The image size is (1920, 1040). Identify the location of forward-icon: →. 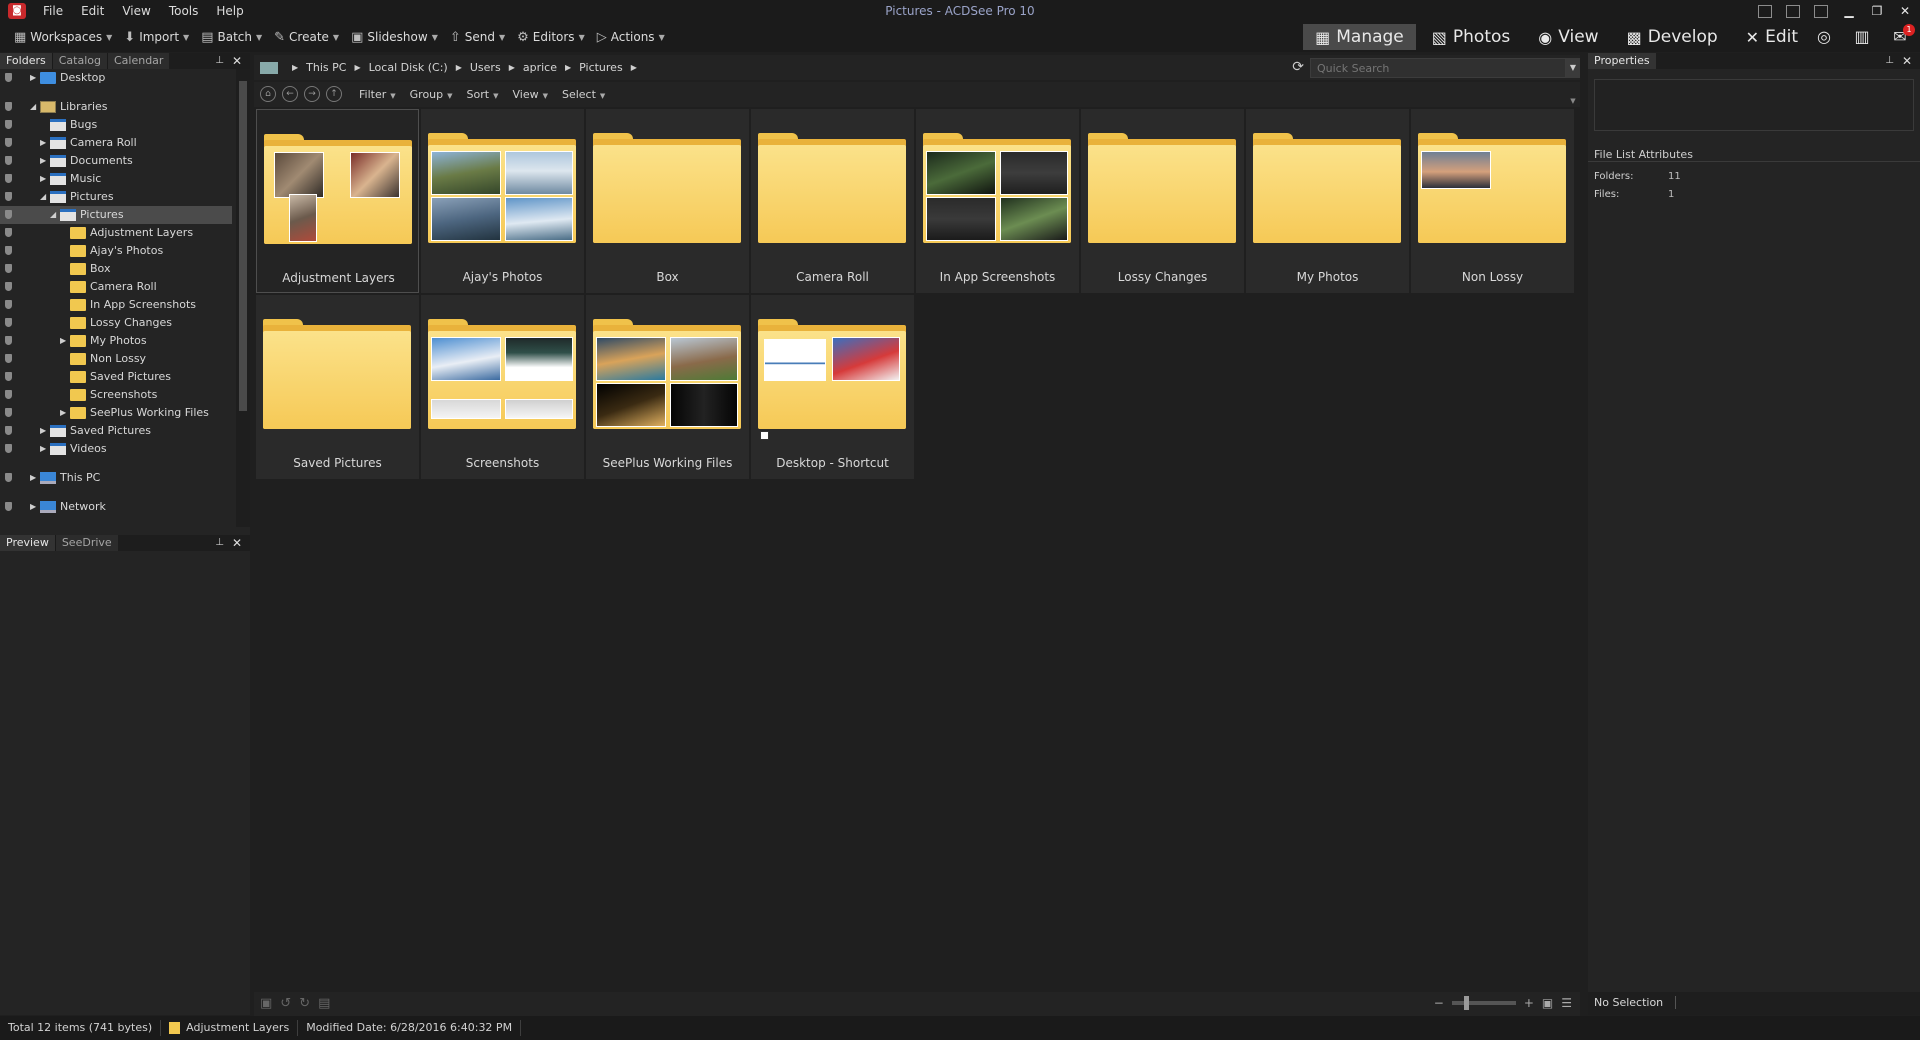
(312, 94).